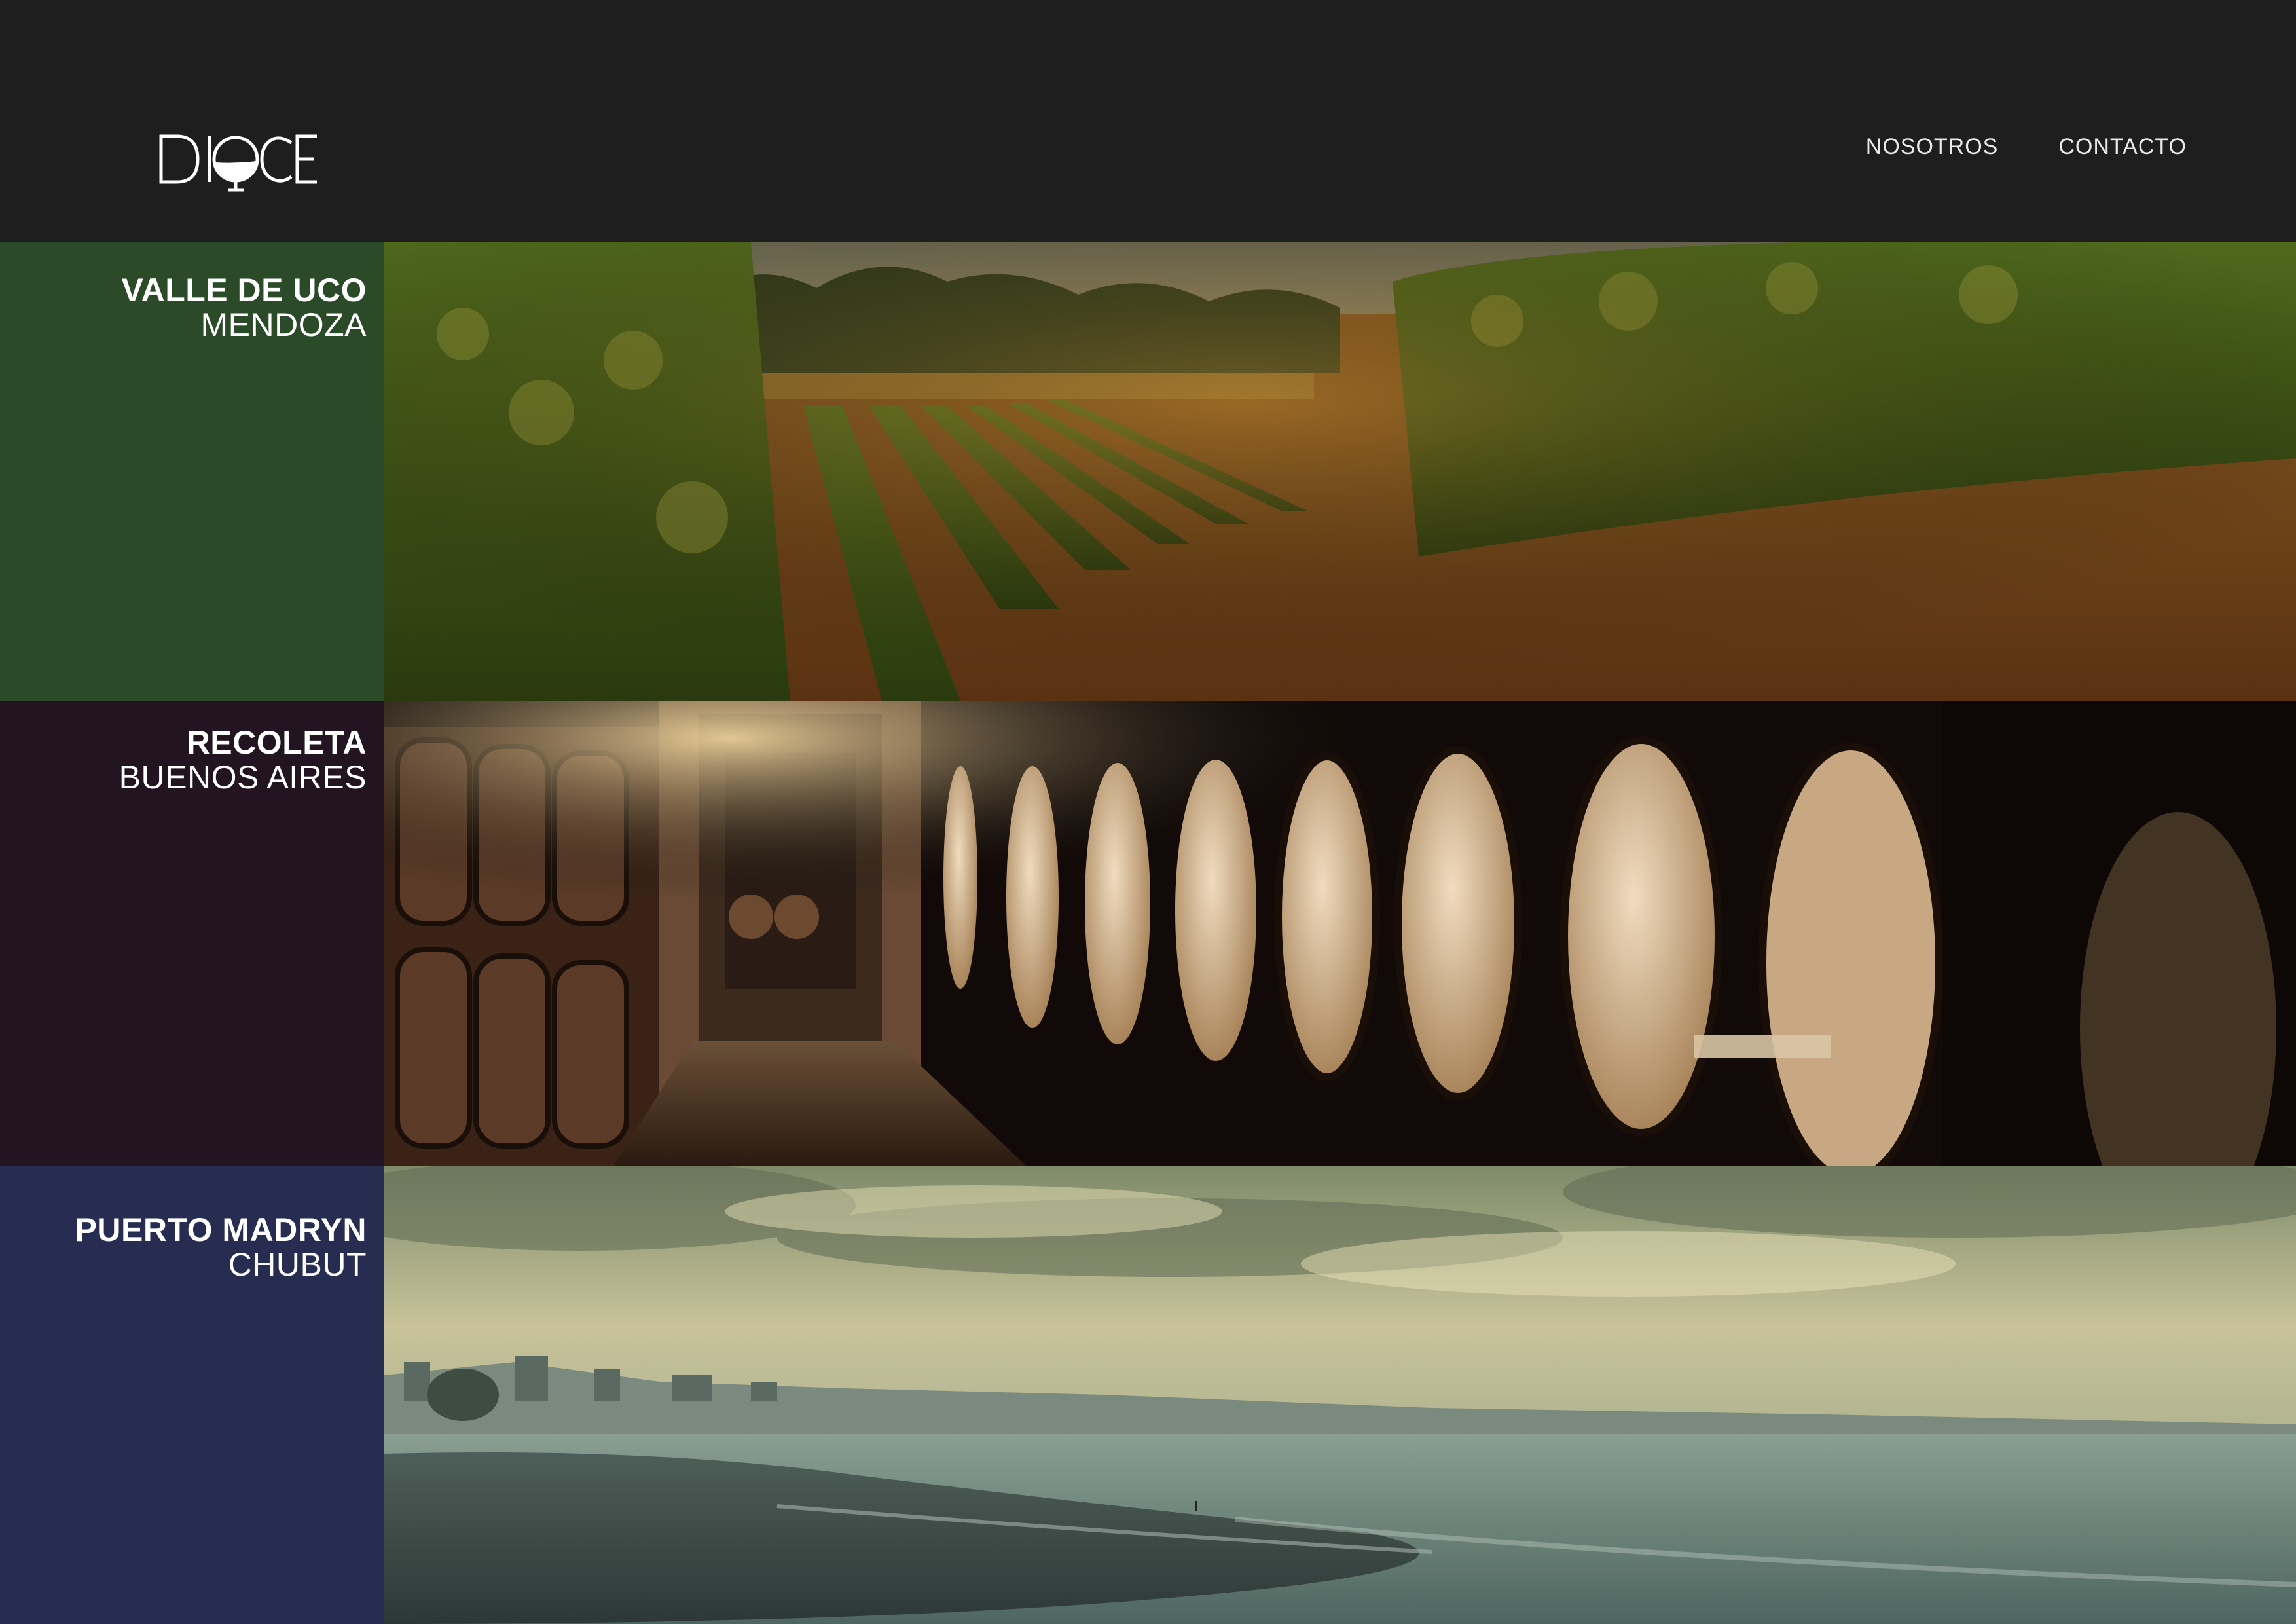  Describe the element at coordinates (242, 777) in the screenshot. I see `location-region: BUENOS AIRES` at that location.